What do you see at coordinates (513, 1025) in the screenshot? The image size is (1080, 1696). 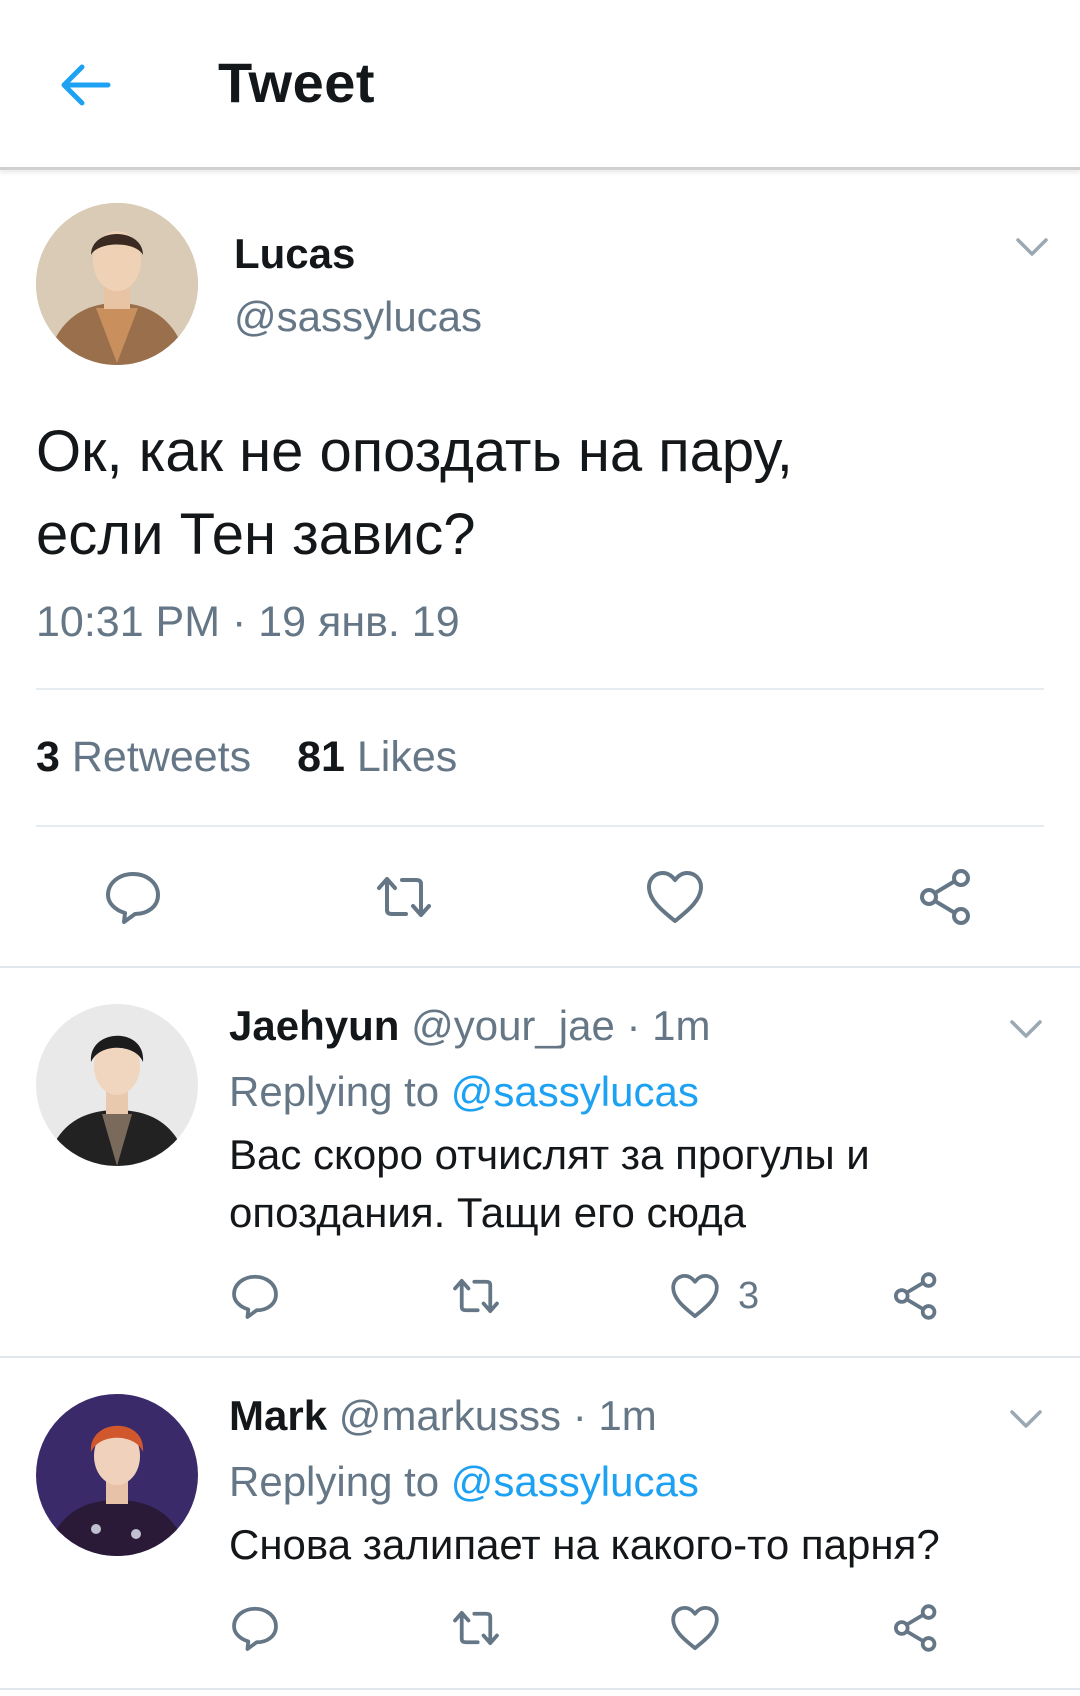 I see `reply-author-handle: @your_jae` at bounding box center [513, 1025].